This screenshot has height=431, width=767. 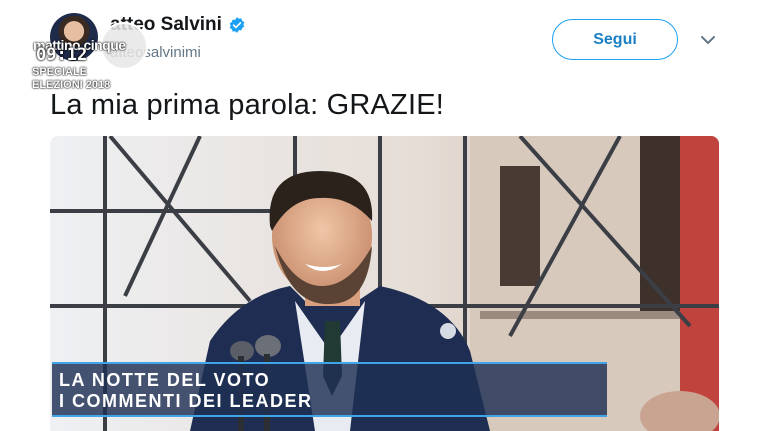 I want to click on tweet-text: La mia prima parola: GRAZIE!, so click(x=247, y=105).